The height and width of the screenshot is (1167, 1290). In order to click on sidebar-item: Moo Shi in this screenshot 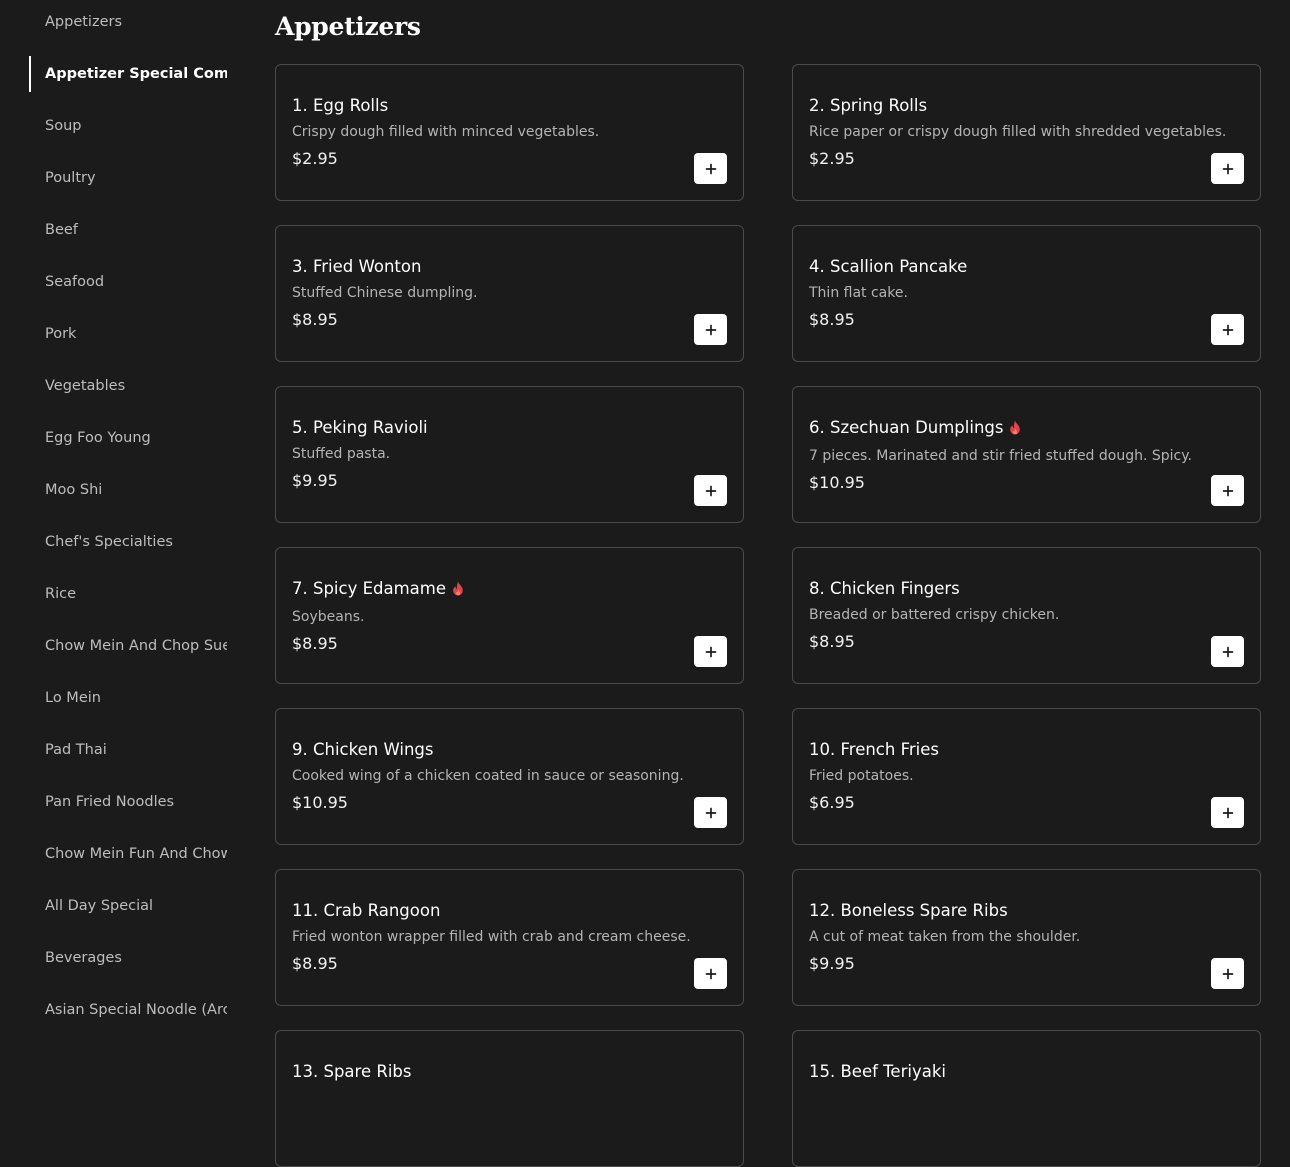, I will do `click(128, 490)`.